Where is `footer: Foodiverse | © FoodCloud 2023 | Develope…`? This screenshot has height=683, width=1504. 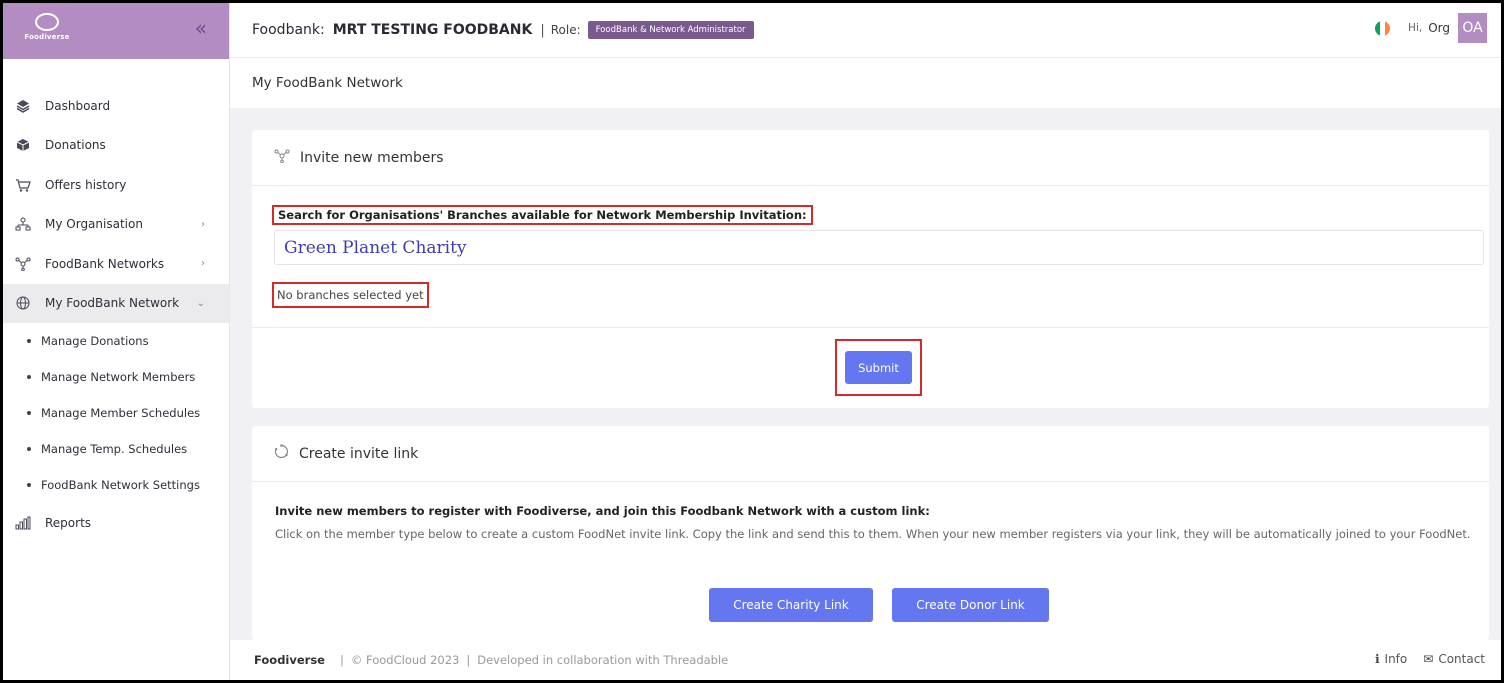 footer: Foodiverse | © FoodCloud 2023 | Develope… is located at coordinates (865, 660).